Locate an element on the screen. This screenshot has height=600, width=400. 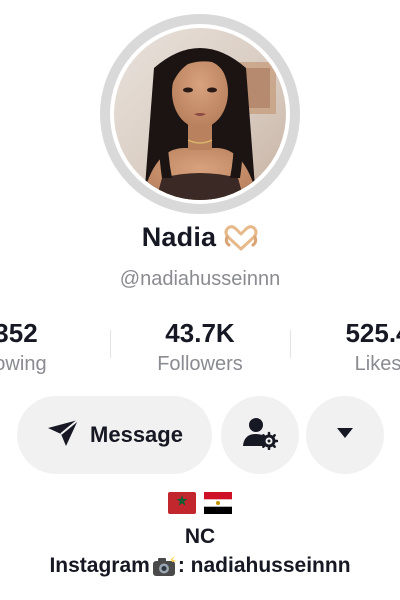
user-settings-icon is located at coordinates (260, 435).